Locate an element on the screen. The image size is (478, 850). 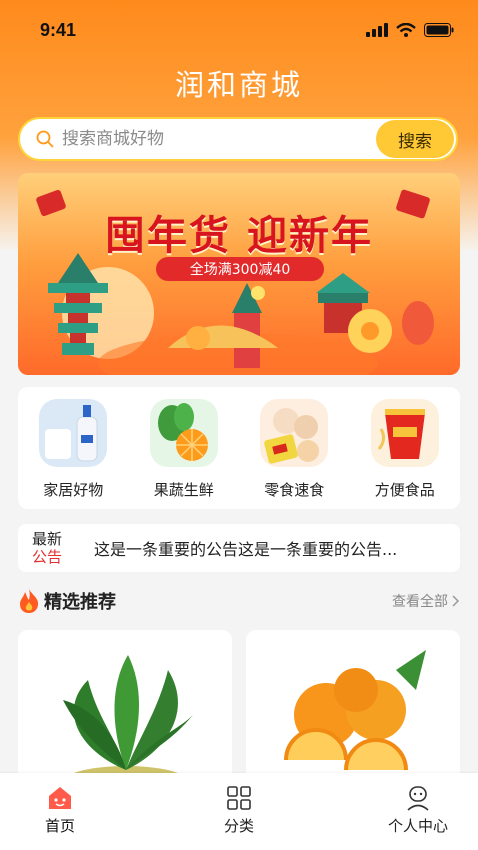
spinach-image is located at coordinates (128, 722).